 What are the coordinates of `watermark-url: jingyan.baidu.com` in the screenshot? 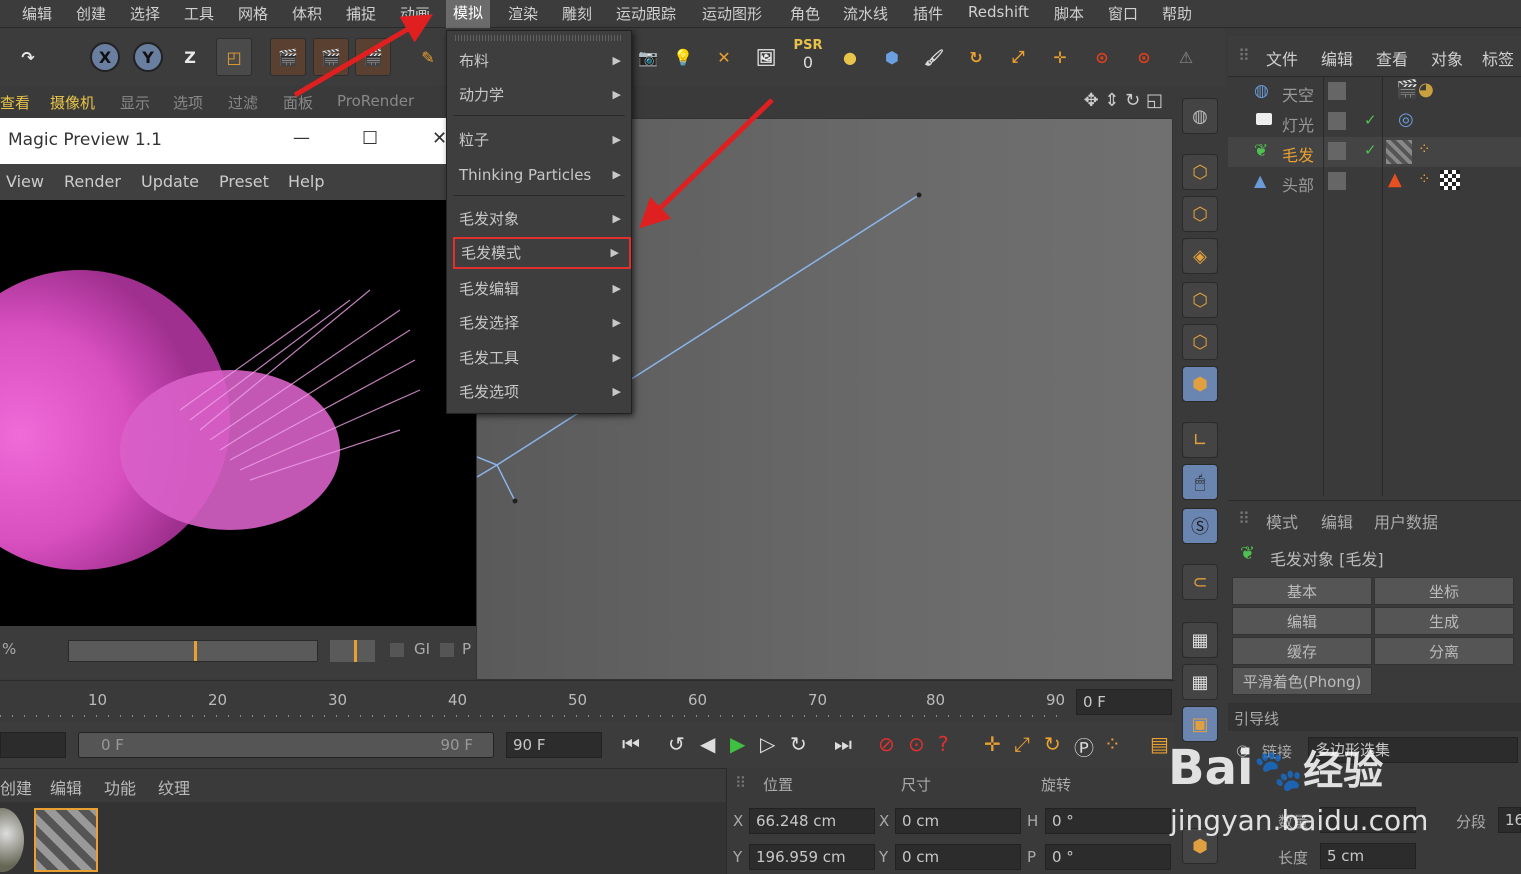 It's located at (1299, 820).